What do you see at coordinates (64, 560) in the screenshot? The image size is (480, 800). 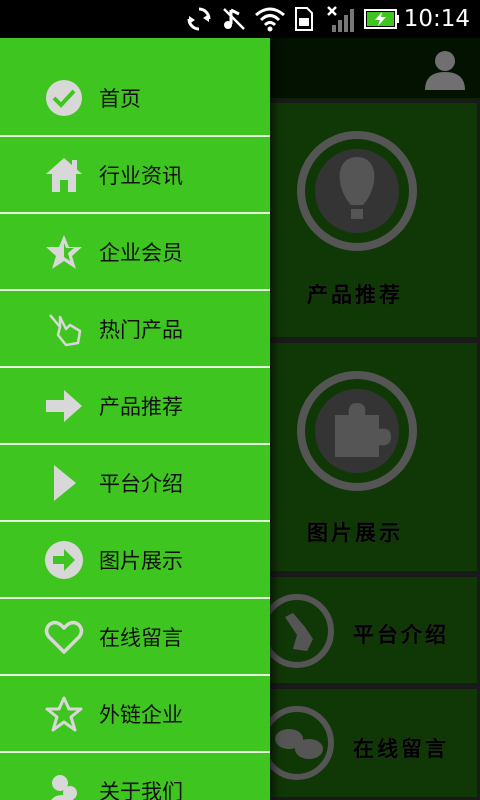 I see `arrow-circle-icon` at bounding box center [64, 560].